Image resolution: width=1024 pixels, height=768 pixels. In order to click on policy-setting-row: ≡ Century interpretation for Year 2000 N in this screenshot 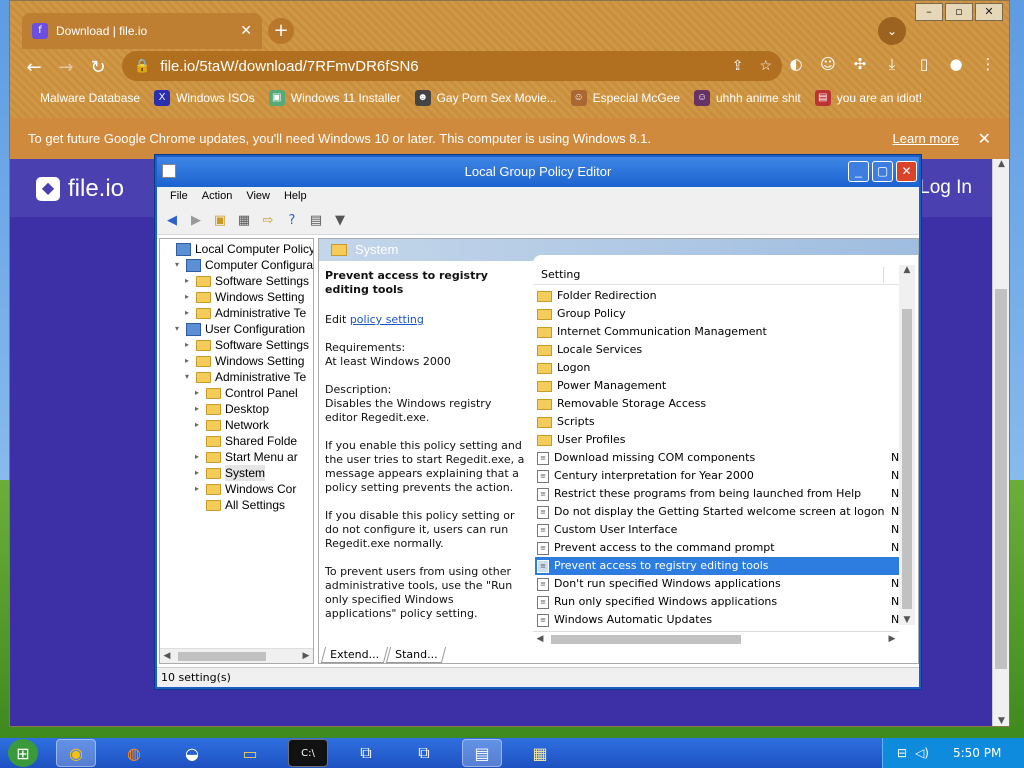, I will do `click(717, 476)`.